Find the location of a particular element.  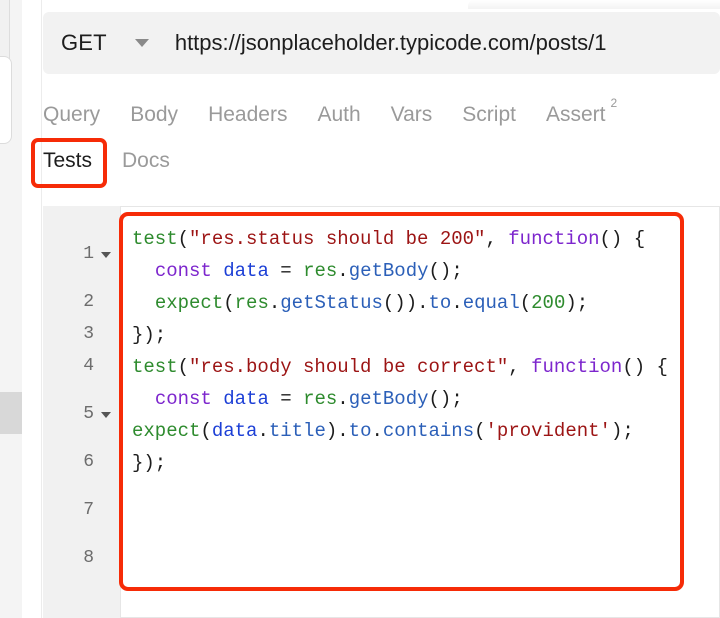

chevron-down-icon is located at coordinates (141, 43).